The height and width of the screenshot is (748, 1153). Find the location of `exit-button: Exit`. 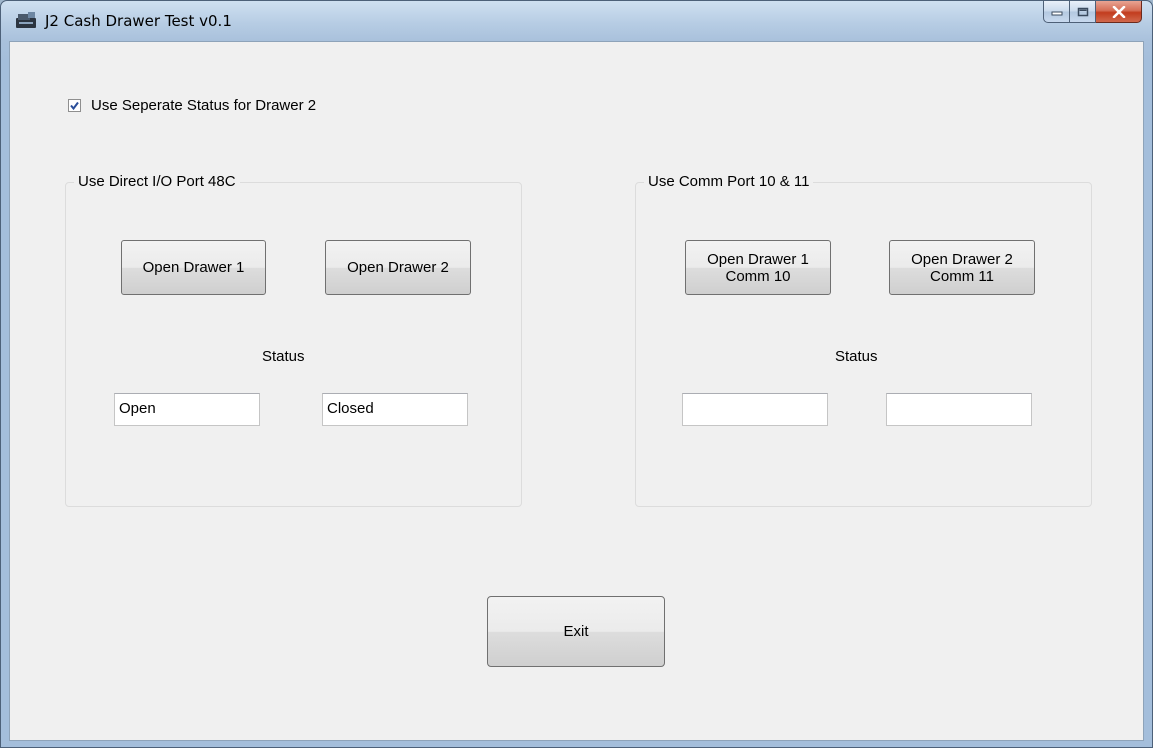

exit-button: Exit is located at coordinates (576, 631).